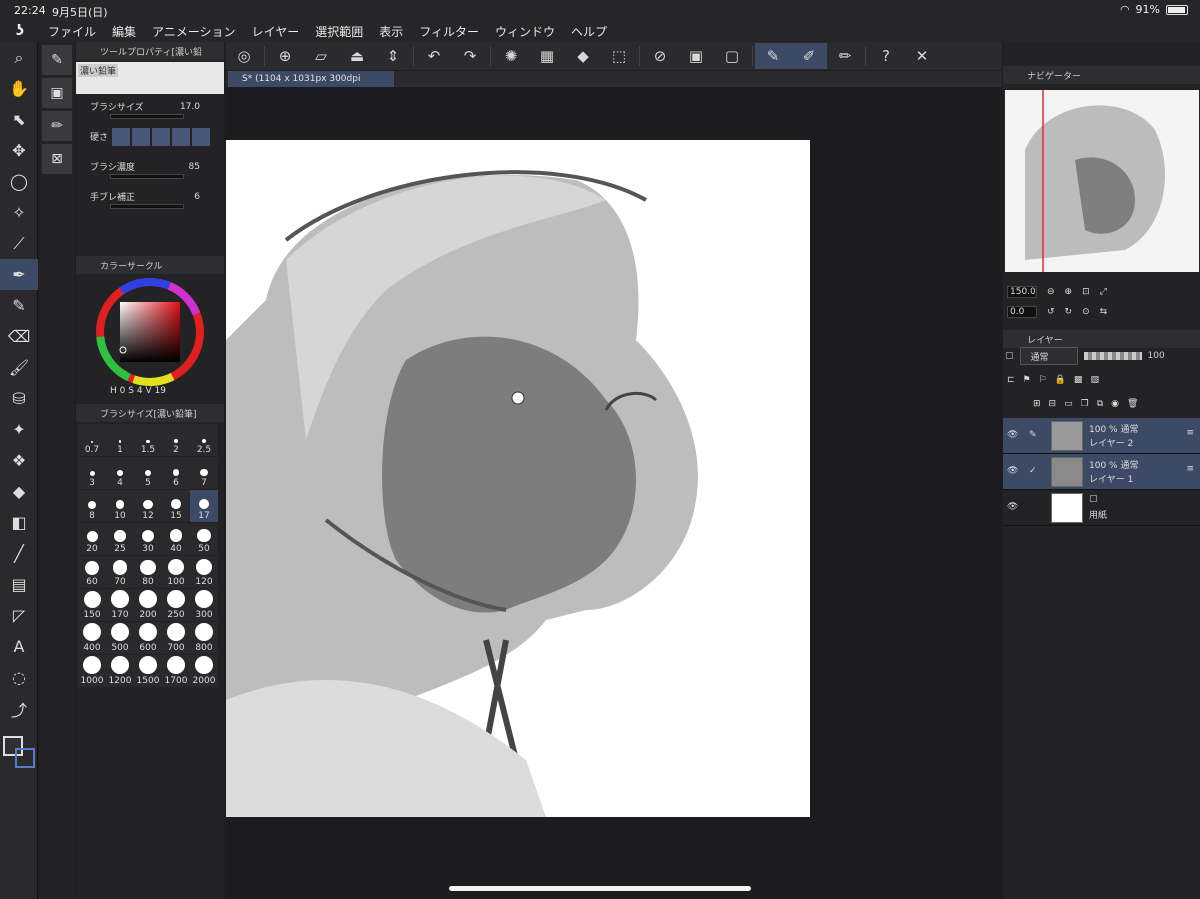 The height and width of the screenshot is (899, 1200). I want to click on brush-size-cell: 5, so click(148, 473).